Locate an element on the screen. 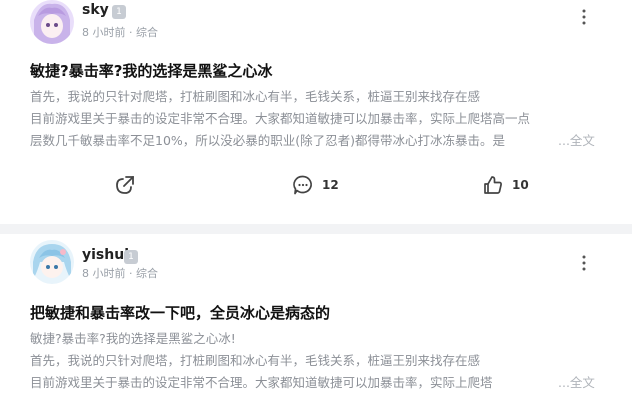 This screenshot has height=401, width=632. thumbs-up-icon is located at coordinates (493, 185).